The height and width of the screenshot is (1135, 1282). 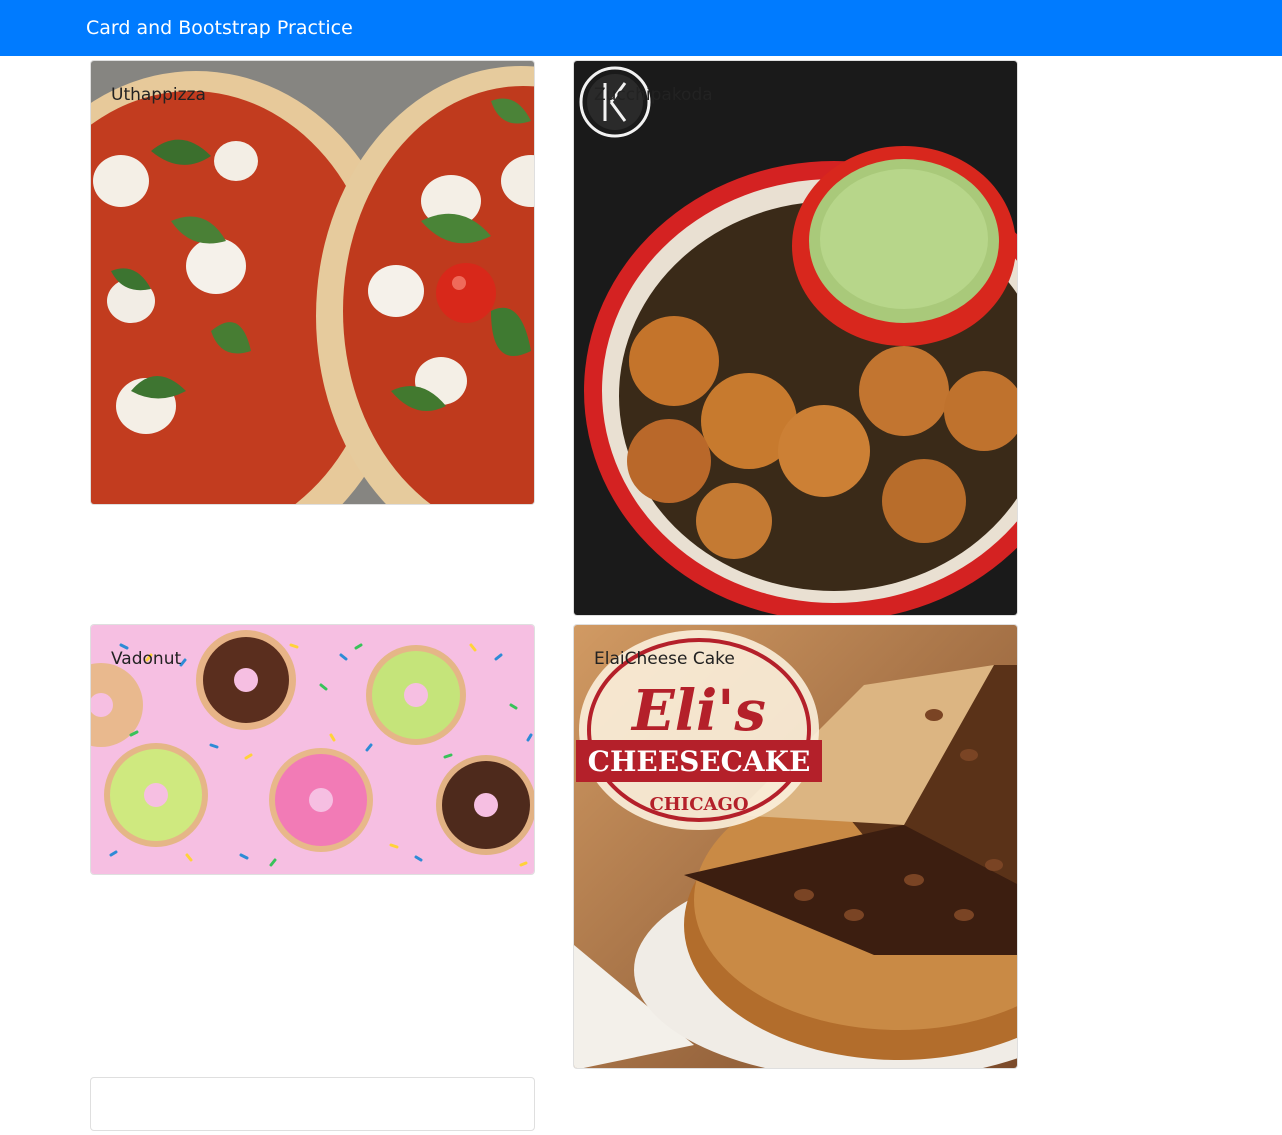 What do you see at coordinates (641, 28) in the screenshot?
I see `navbar: Card and Bootstrap Practice` at bounding box center [641, 28].